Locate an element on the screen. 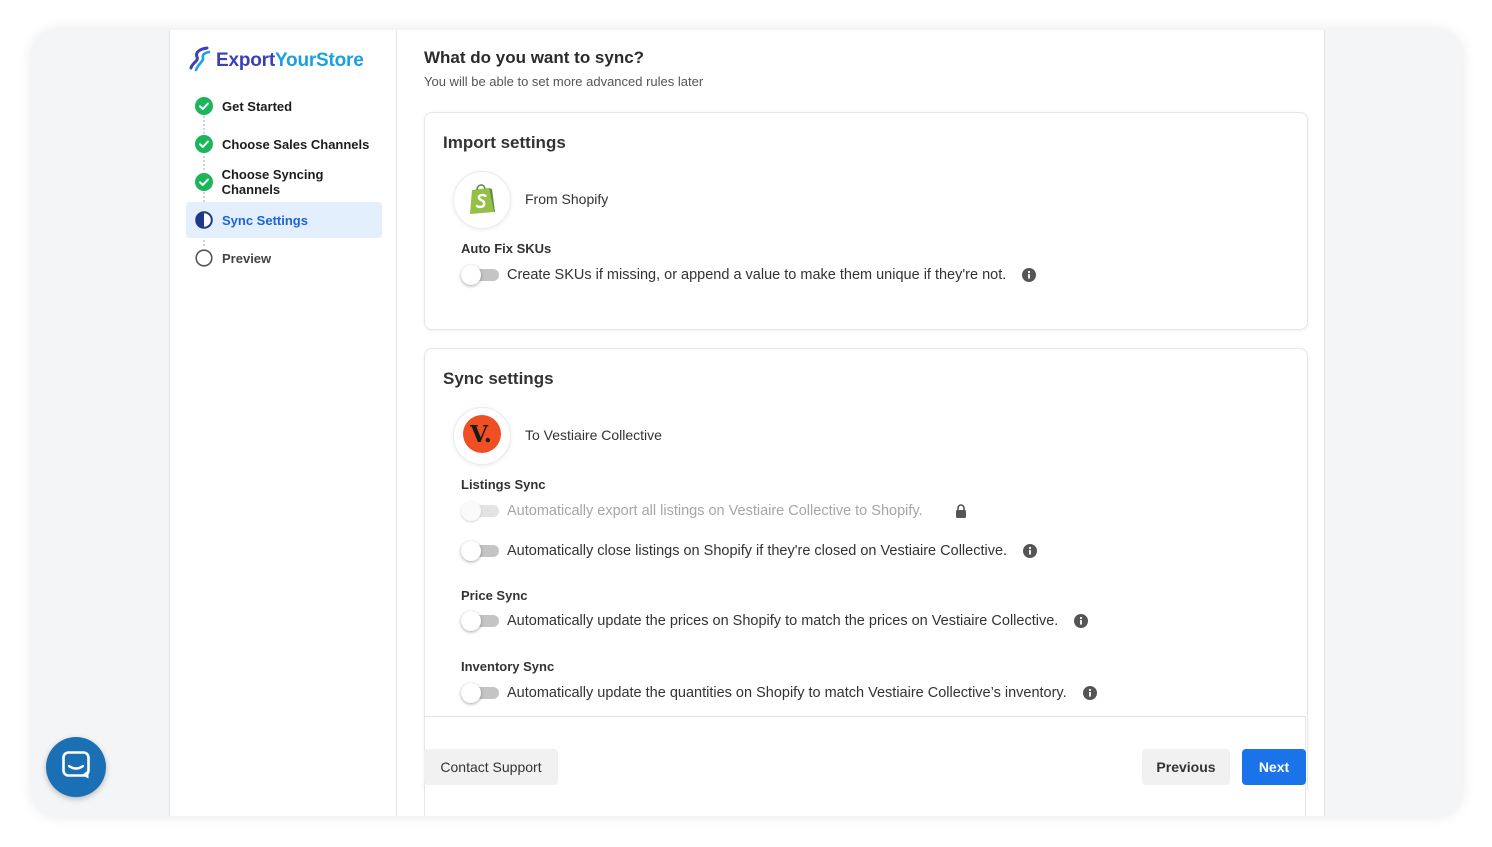  listings-close-toggle is located at coordinates (480, 551).